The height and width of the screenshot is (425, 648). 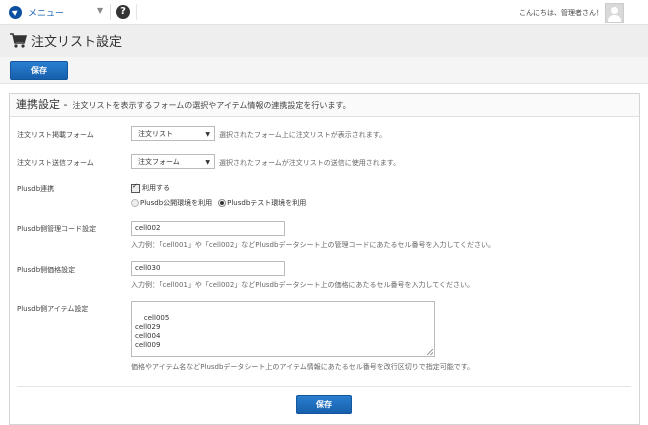 What do you see at coordinates (57, 229) in the screenshot?
I see `code-label: Plusdb側管理コード設定` at bounding box center [57, 229].